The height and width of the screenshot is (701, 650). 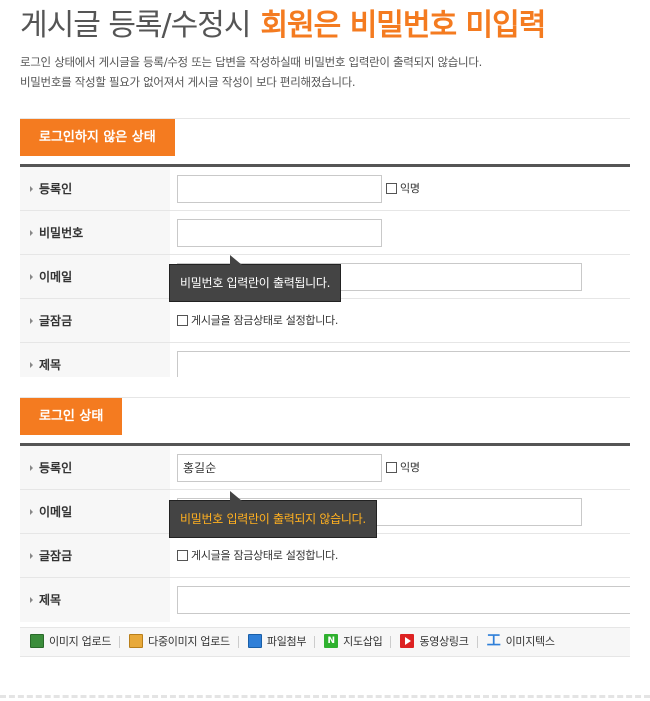 What do you see at coordinates (519, 642) in the screenshot?
I see `image-text-button: 工 이미지텍스` at bounding box center [519, 642].